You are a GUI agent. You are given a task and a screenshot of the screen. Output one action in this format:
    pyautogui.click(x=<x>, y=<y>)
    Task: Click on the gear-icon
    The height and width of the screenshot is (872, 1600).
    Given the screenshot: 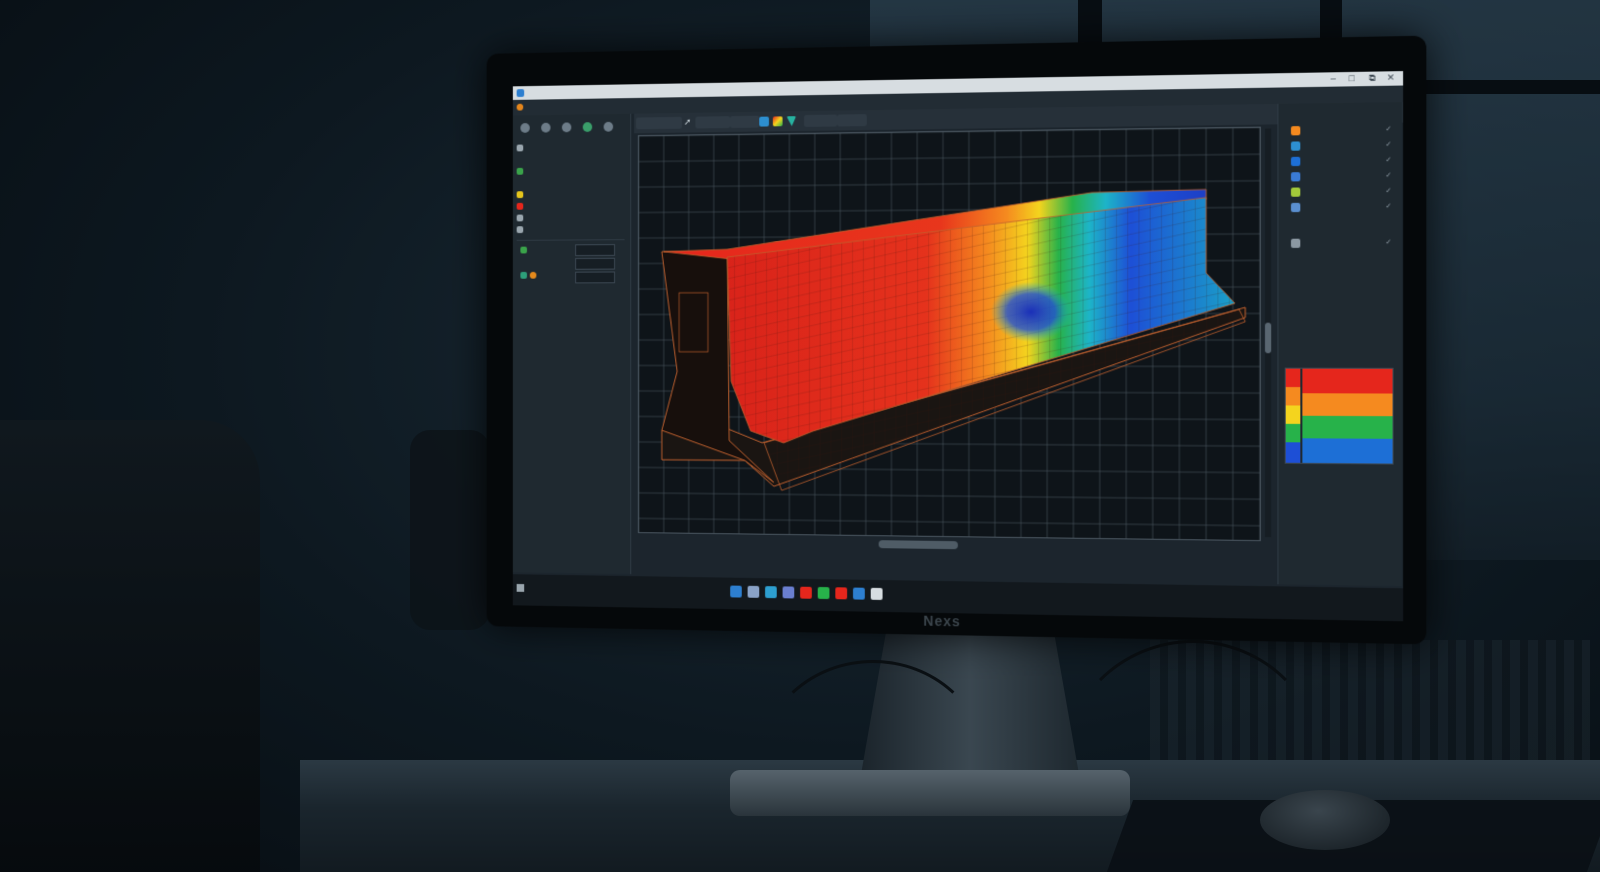 What is the action you would take?
    pyautogui.click(x=608, y=126)
    